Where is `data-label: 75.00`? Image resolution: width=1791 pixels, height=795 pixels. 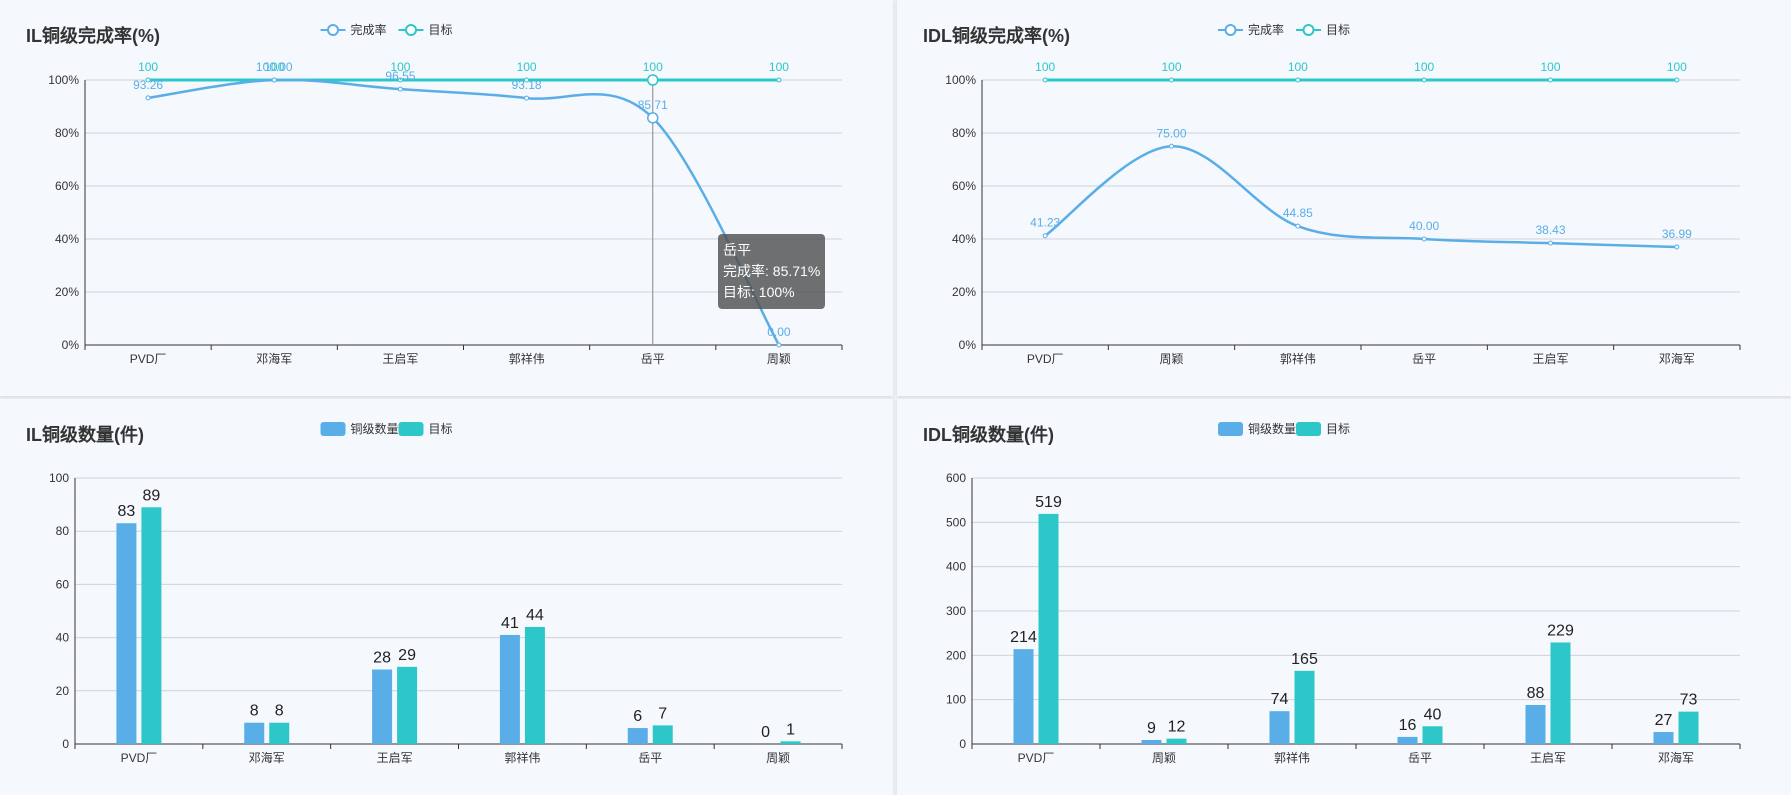 data-label: 75.00 is located at coordinates (1171, 133).